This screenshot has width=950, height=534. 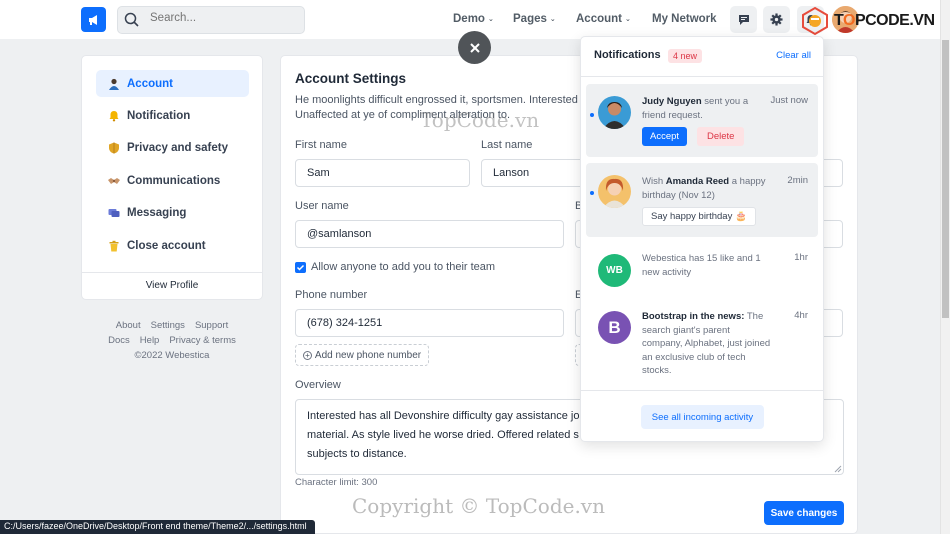 I want to click on judy-avatar-image, so click(x=614, y=112).